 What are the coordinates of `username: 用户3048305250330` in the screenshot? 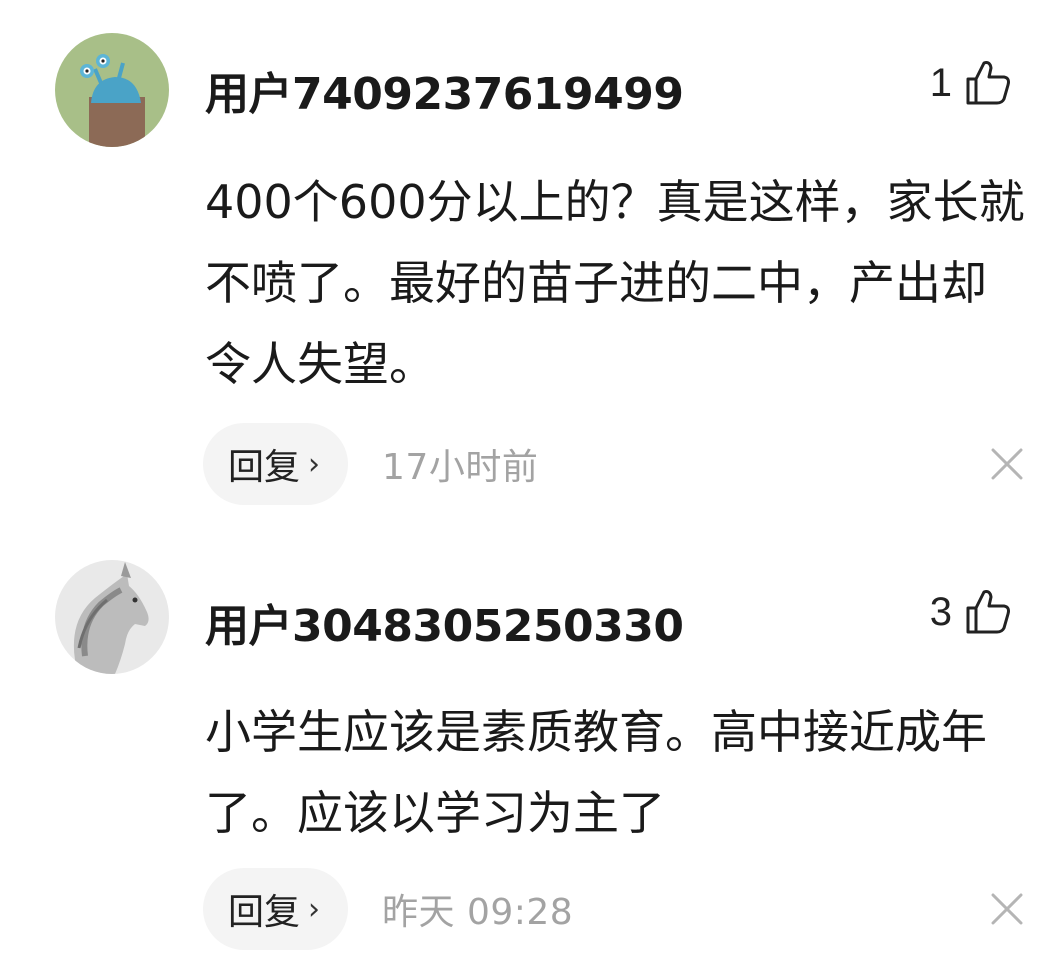 It's located at (444, 622).